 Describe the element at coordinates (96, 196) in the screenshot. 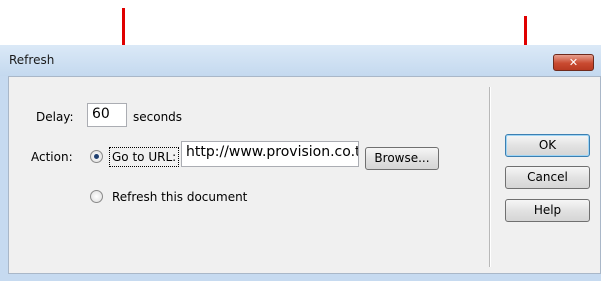

I see `refresh-document-radio` at that location.